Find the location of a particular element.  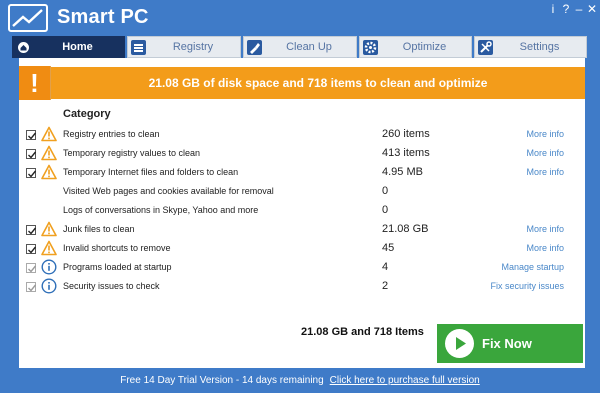

item-label: Programs loaded at startup is located at coordinates (117, 267).